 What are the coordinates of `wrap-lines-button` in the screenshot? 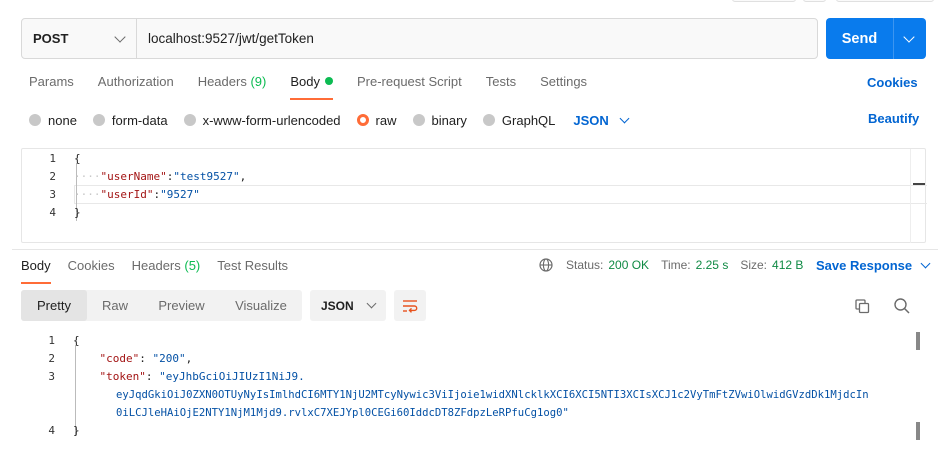 It's located at (410, 305).